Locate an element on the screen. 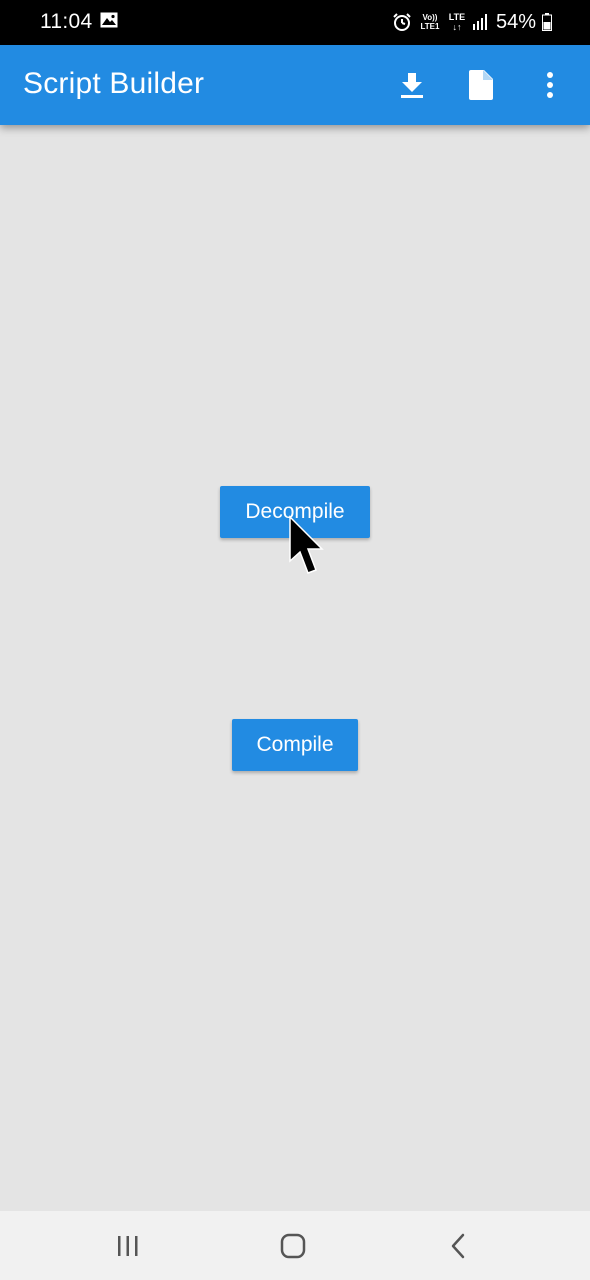  back-button is located at coordinates (458, 1246).